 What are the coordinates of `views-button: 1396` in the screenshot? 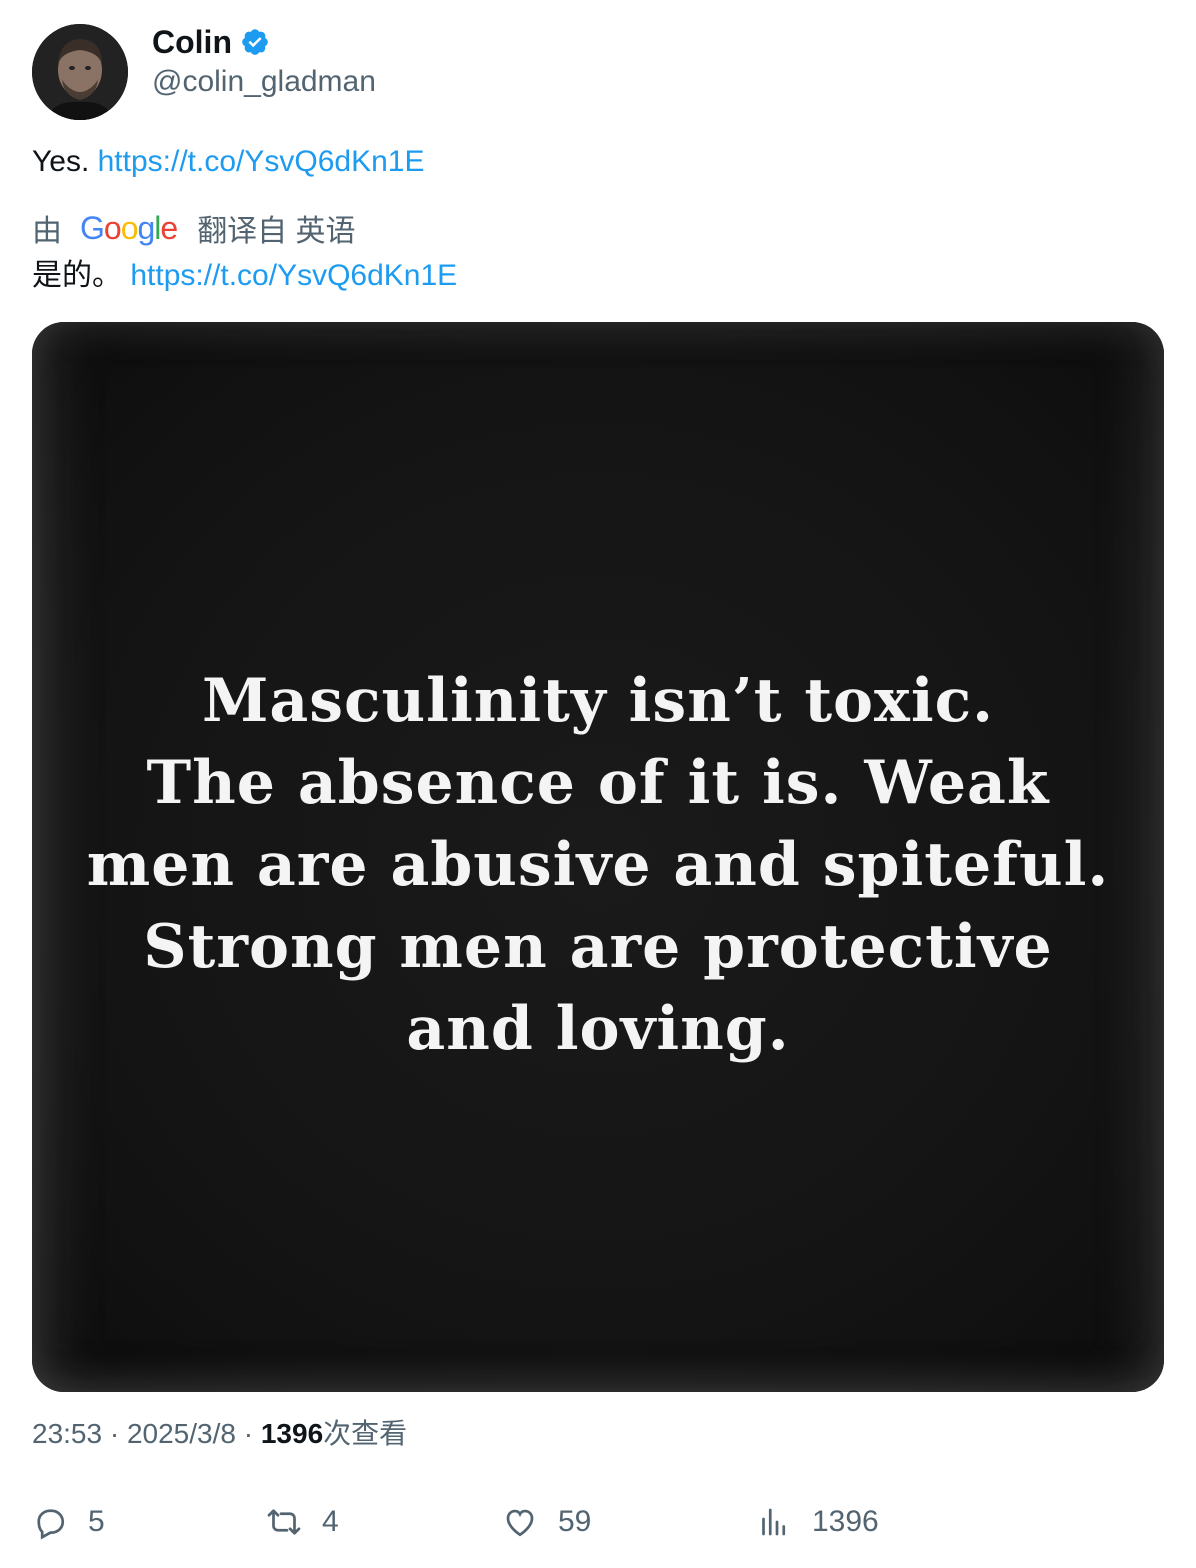 It's located at (817, 1522).